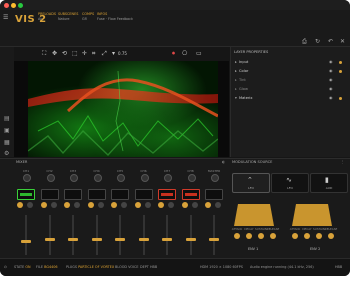 This screenshot has width=350, height=290. Describe the element at coordinates (5, 267) in the screenshot. I see `status-power-icon: ⏻` at that location.